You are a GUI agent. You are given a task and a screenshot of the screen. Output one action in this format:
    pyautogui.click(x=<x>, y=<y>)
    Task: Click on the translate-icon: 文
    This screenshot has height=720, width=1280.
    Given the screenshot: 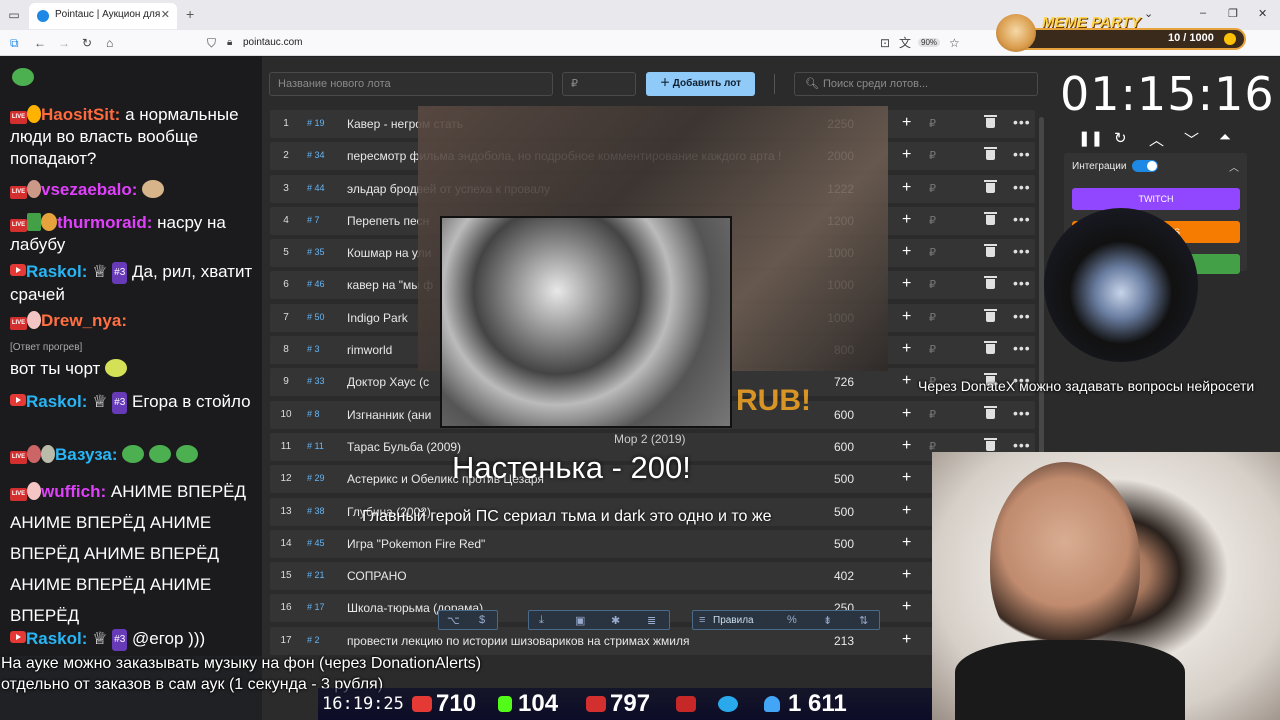 What is the action you would take?
    pyautogui.click(x=905, y=43)
    